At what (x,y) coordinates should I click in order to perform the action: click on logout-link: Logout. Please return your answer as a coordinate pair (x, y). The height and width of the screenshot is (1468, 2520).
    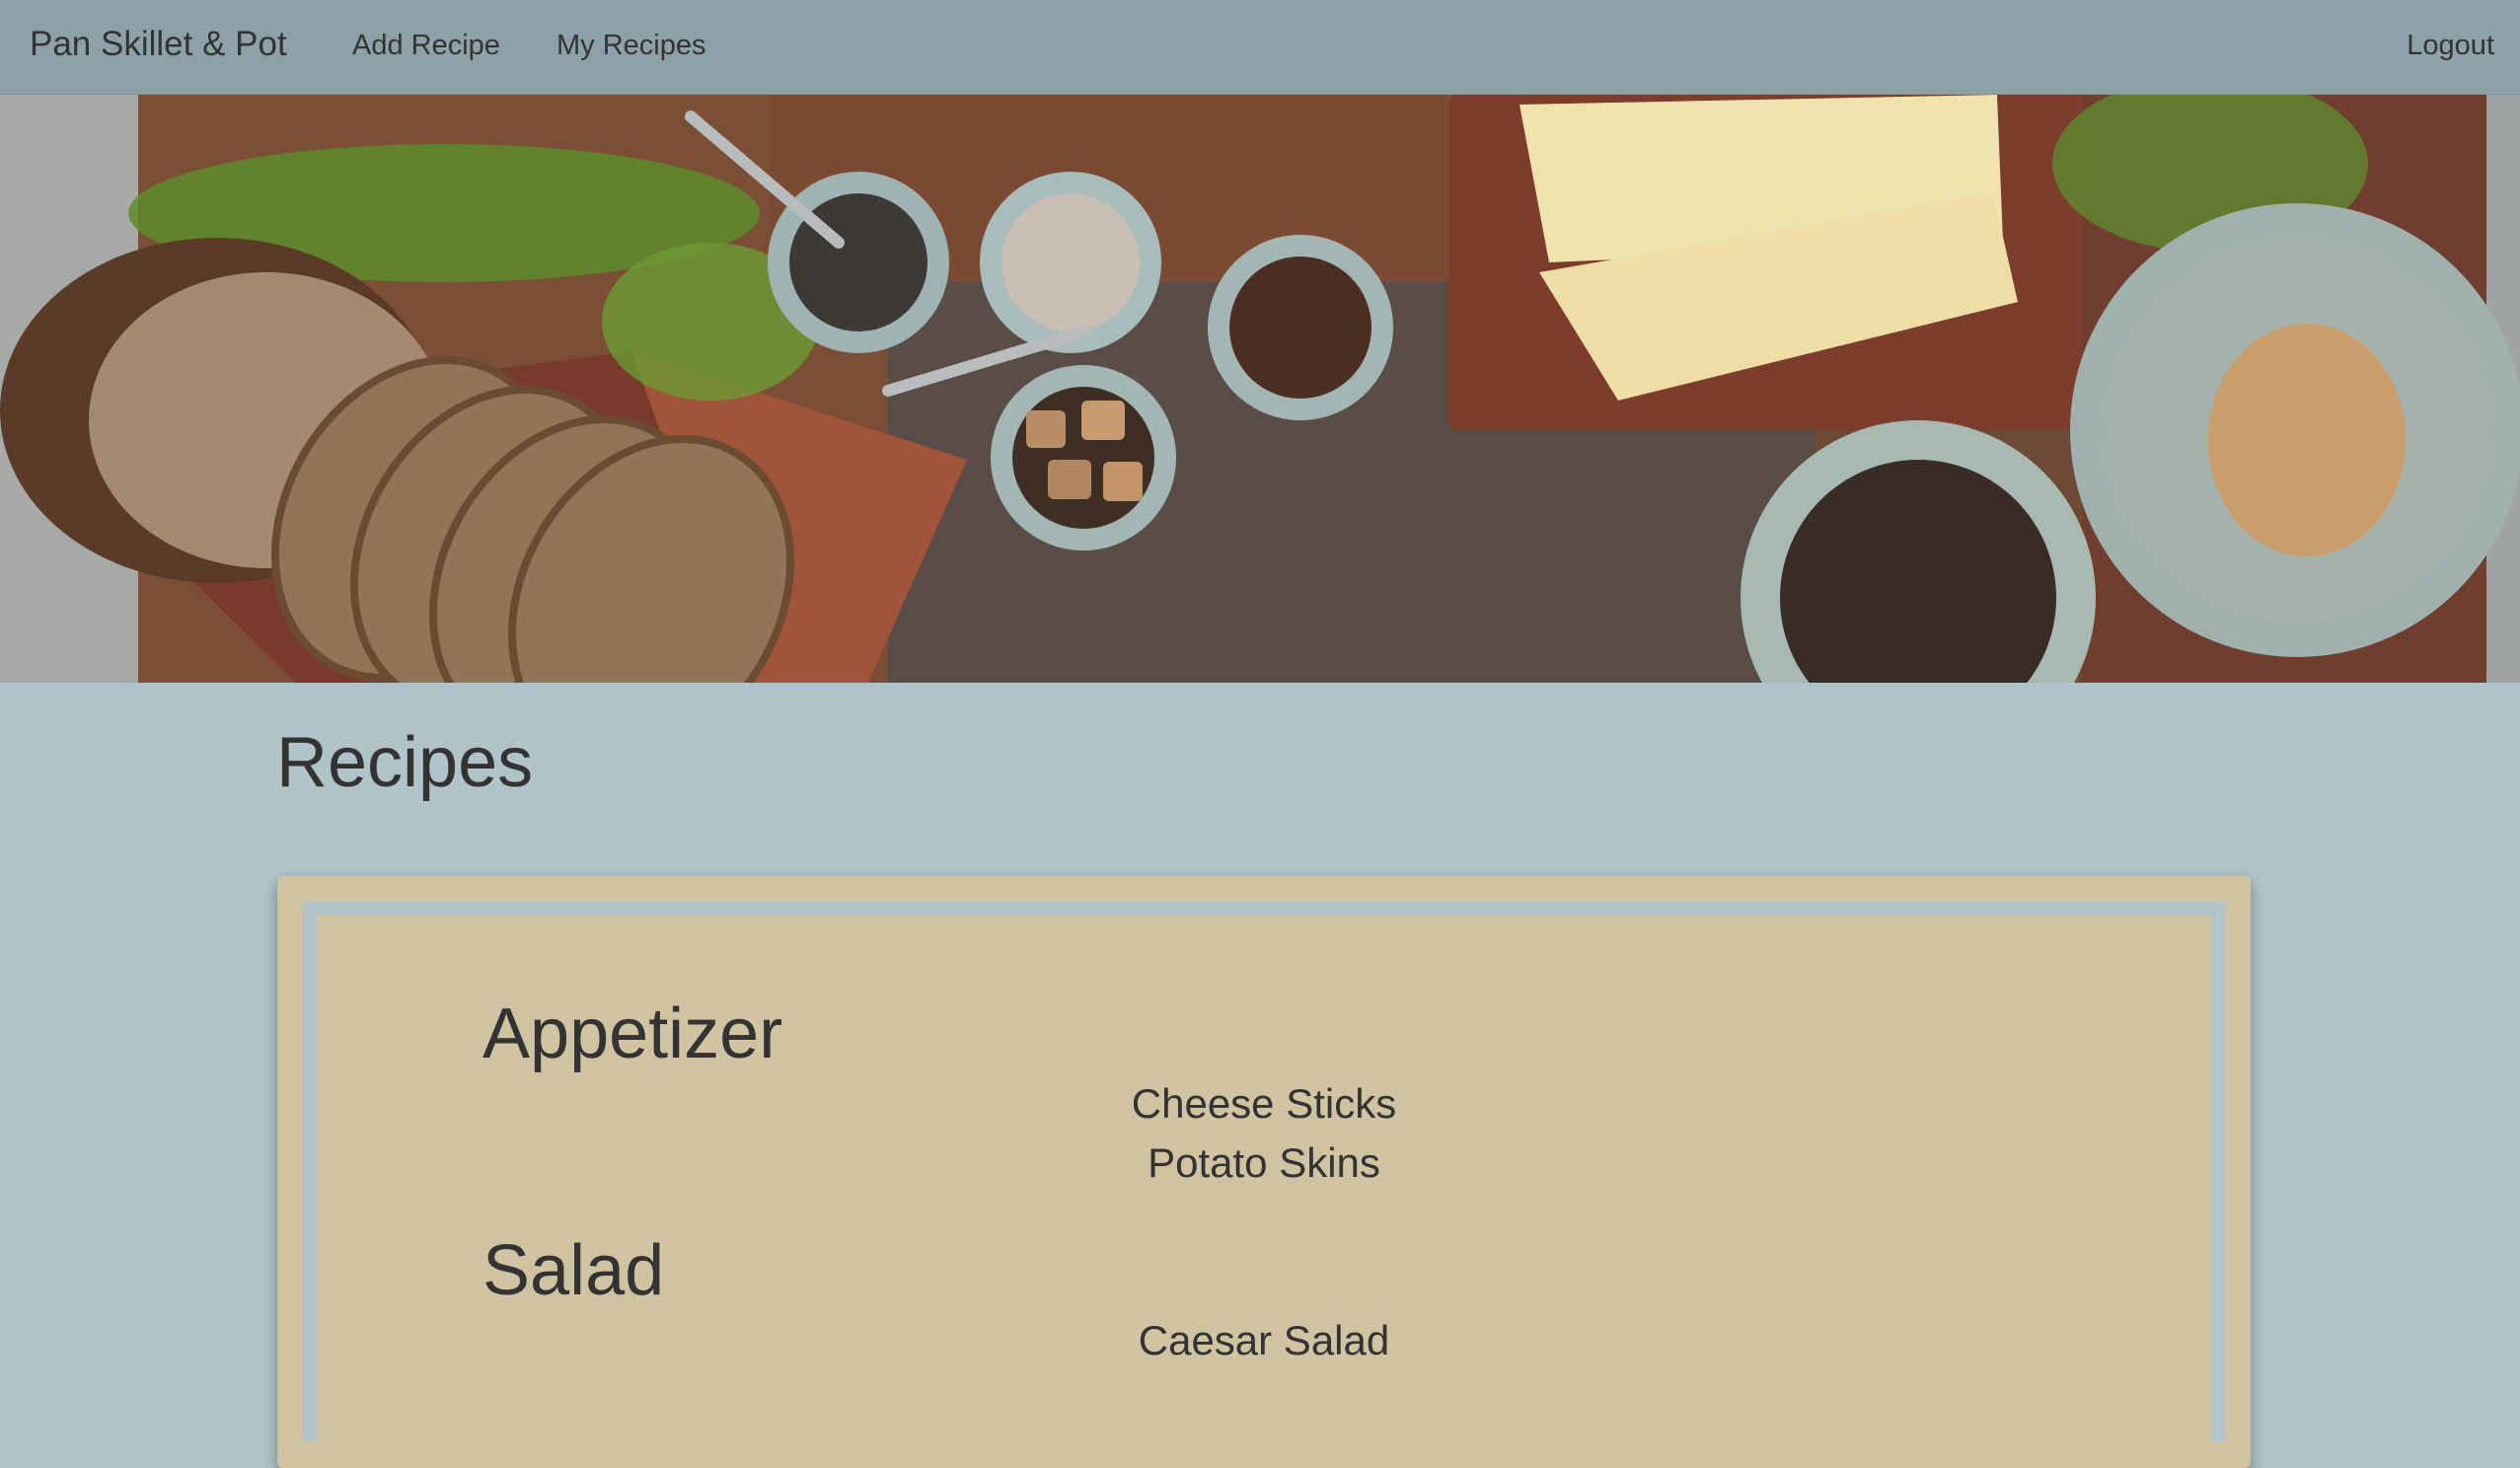
    Looking at the image, I should click on (2450, 46).